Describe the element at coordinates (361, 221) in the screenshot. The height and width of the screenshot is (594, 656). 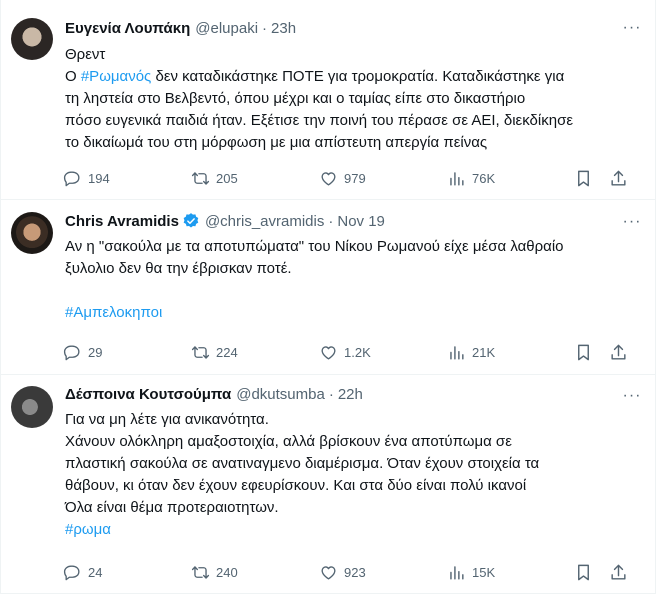
I see `timestamp: Nov 19` at that location.